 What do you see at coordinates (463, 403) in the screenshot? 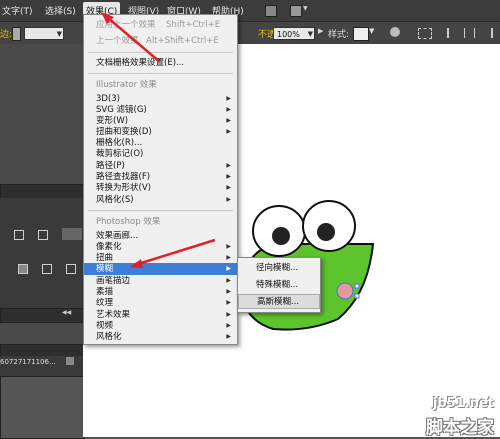
I see `watermark-url: jb51.net` at bounding box center [463, 403].